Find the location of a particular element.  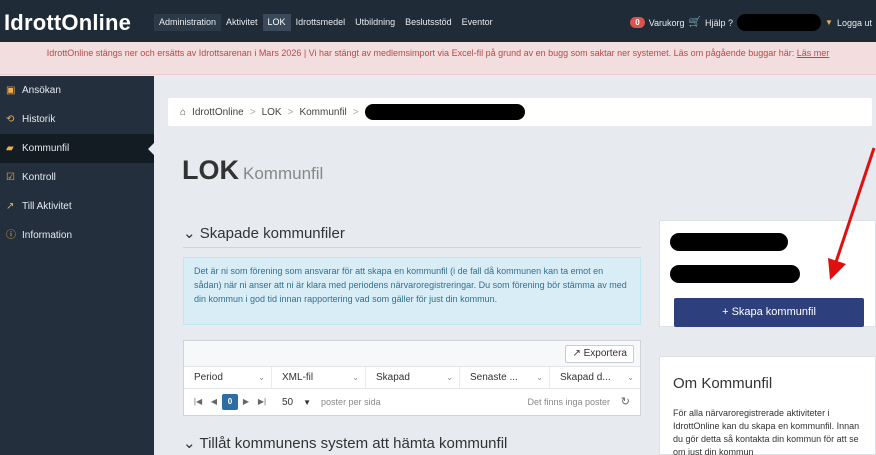

section-divider is located at coordinates (412, 247).